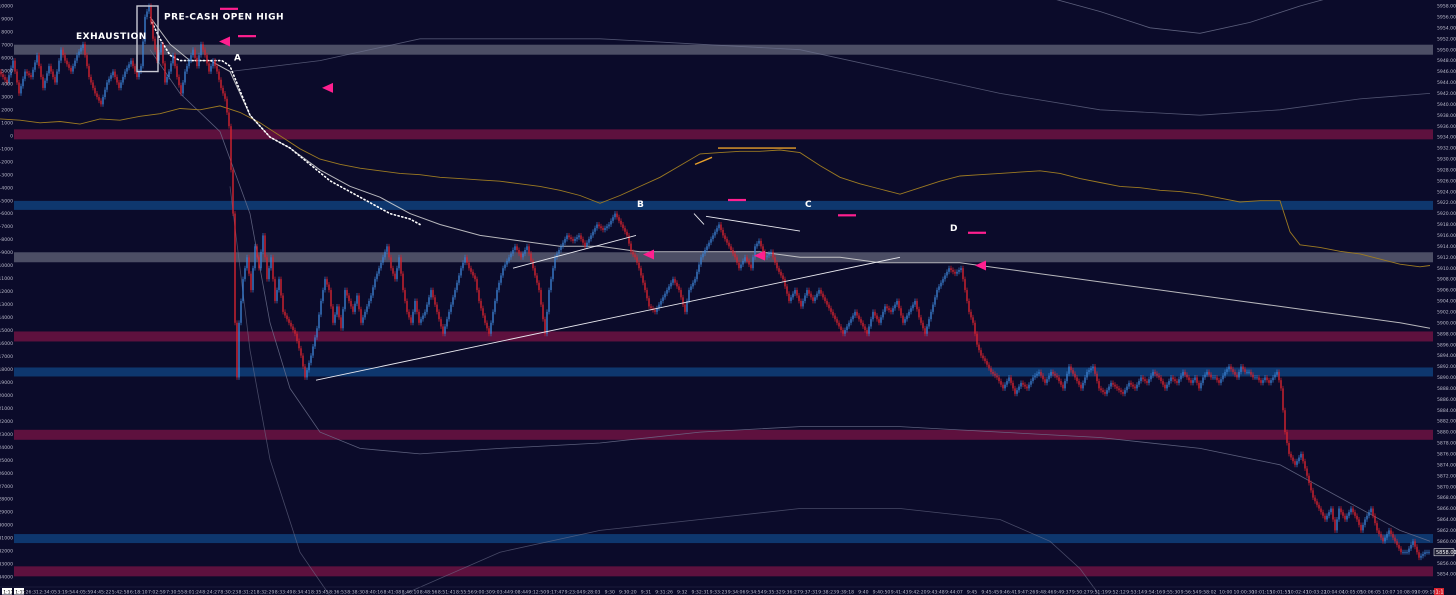 This screenshot has height=595, width=1456. What do you see at coordinates (6, 487) in the screenshot?
I see `left-tick-label: -27000` at bounding box center [6, 487].